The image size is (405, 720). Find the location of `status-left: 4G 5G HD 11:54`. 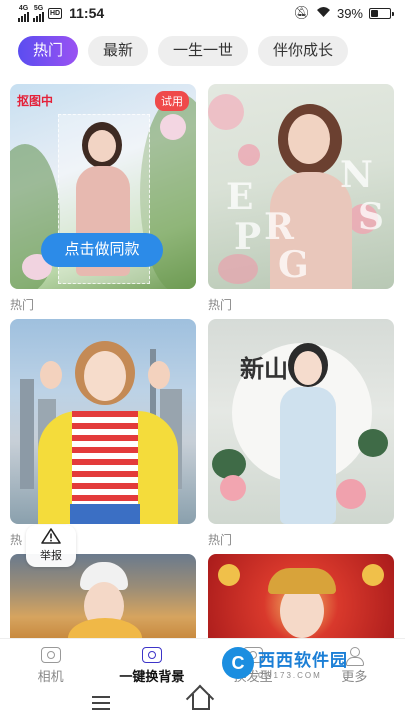

status-left: 4G 5G HD 11:54 is located at coordinates (61, 13).